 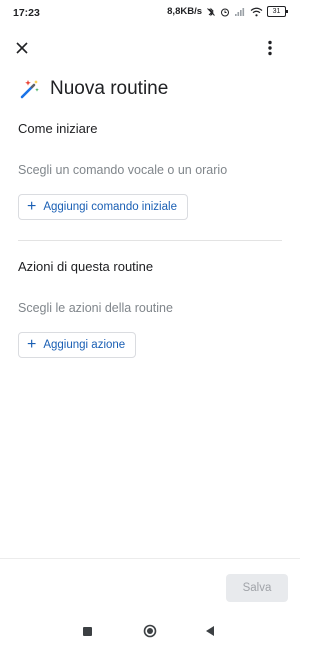 I want to click on close-icon, so click(x=22, y=48).